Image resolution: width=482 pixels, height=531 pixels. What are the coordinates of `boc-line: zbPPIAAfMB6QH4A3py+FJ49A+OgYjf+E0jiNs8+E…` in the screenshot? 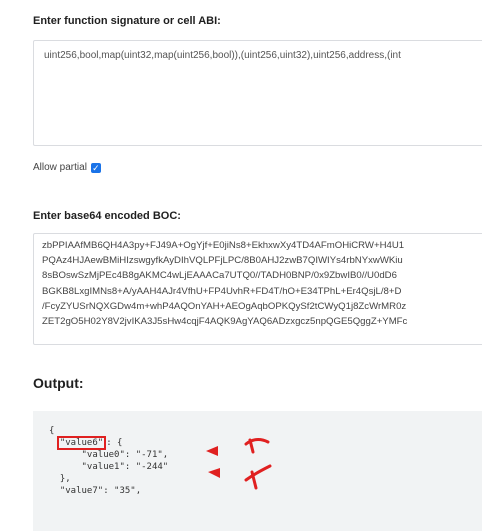 It's located at (223, 245).